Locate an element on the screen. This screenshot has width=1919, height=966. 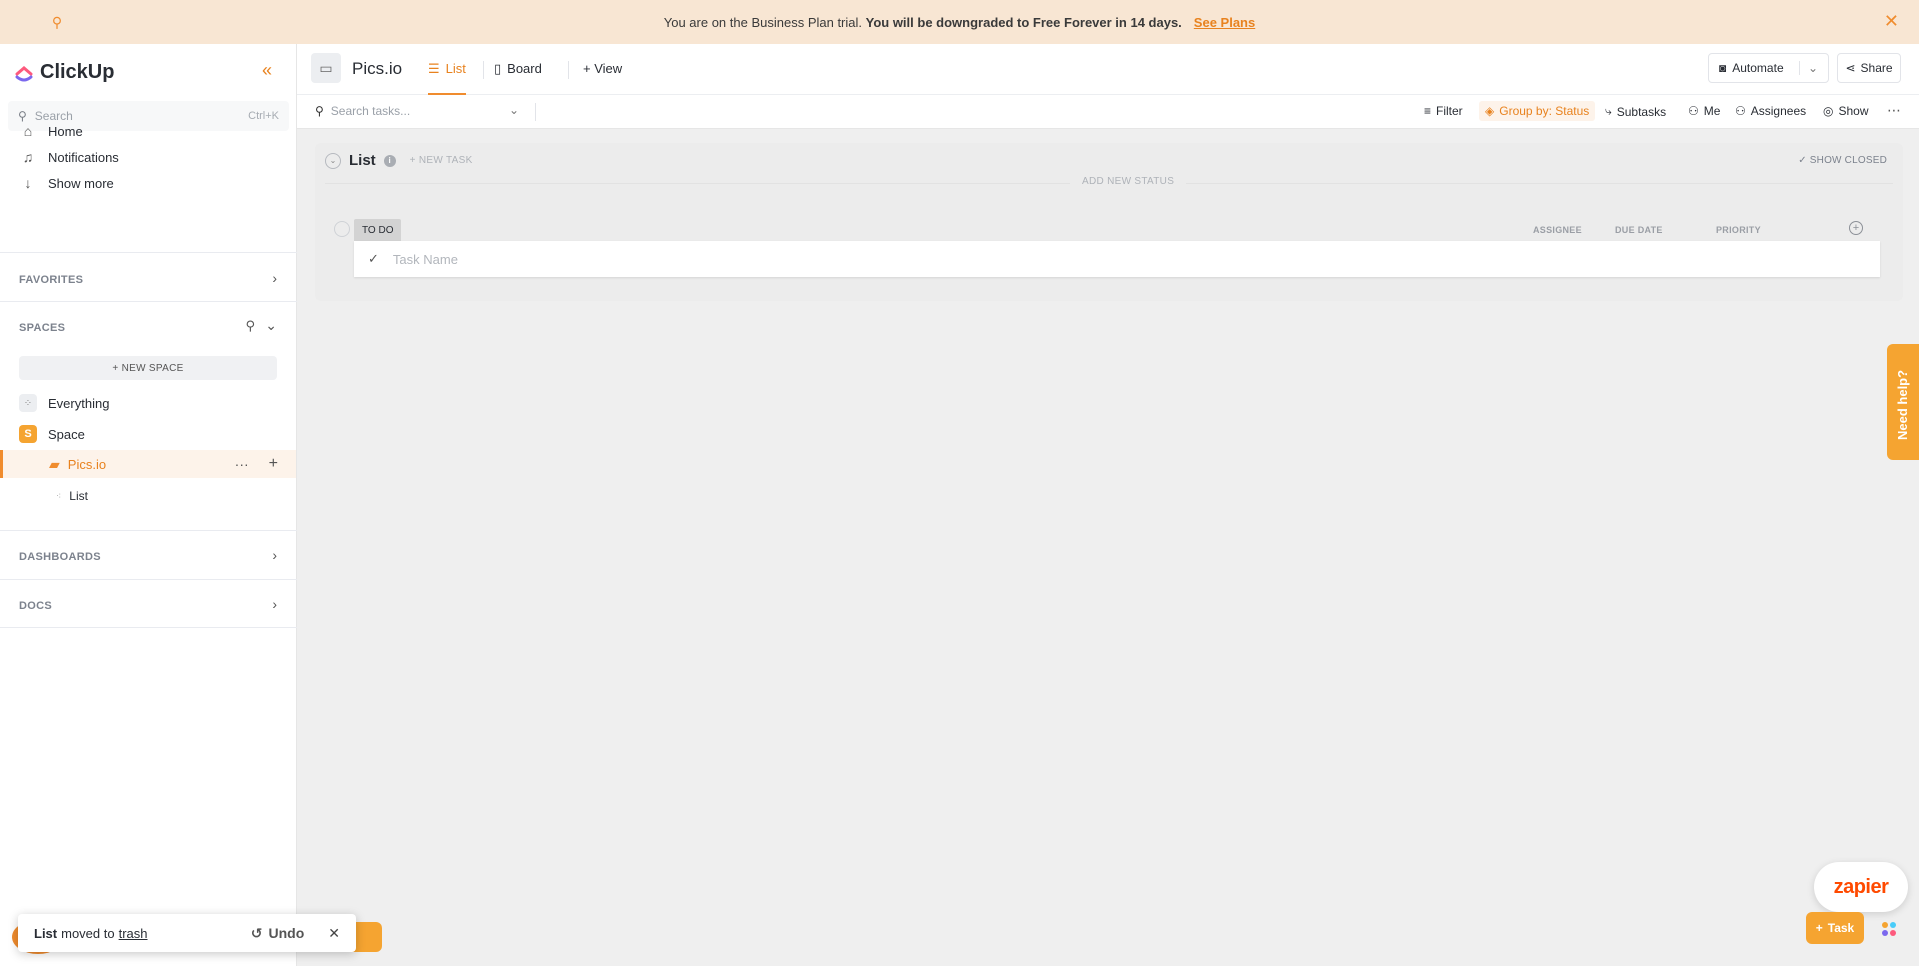
subtasks-button: ⤷ Subtasks is located at coordinates (1635, 111).